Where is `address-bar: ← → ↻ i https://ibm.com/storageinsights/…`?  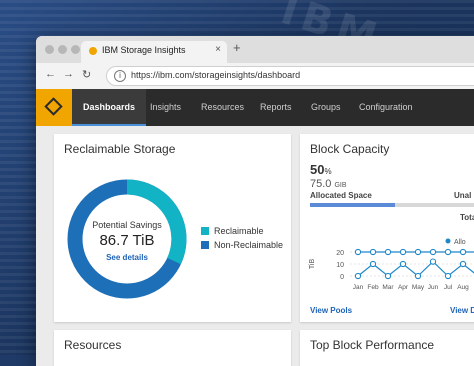
address-bar: ← → ↻ i https://ibm.com/storageinsights/… is located at coordinates (255, 76).